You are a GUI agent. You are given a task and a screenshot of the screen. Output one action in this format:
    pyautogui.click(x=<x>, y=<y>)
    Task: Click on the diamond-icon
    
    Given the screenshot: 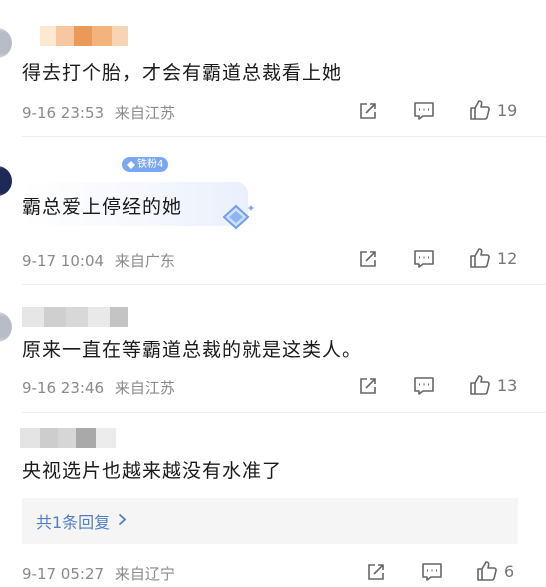 What is the action you would take?
    pyautogui.click(x=131, y=164)
    